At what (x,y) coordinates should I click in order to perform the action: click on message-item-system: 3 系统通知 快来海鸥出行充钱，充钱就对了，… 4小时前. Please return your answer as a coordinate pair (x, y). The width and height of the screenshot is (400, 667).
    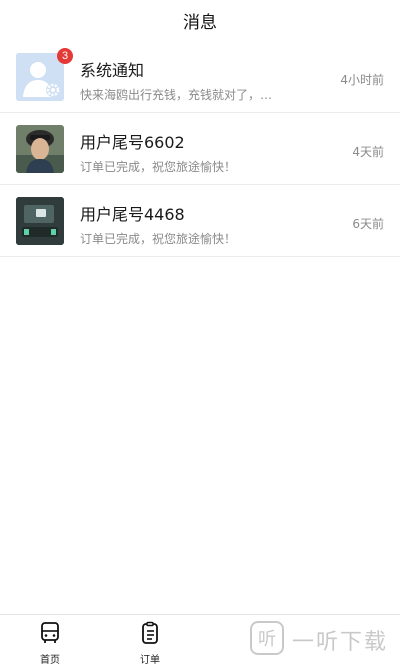
    Looking at the image, I should click on (200, 77).